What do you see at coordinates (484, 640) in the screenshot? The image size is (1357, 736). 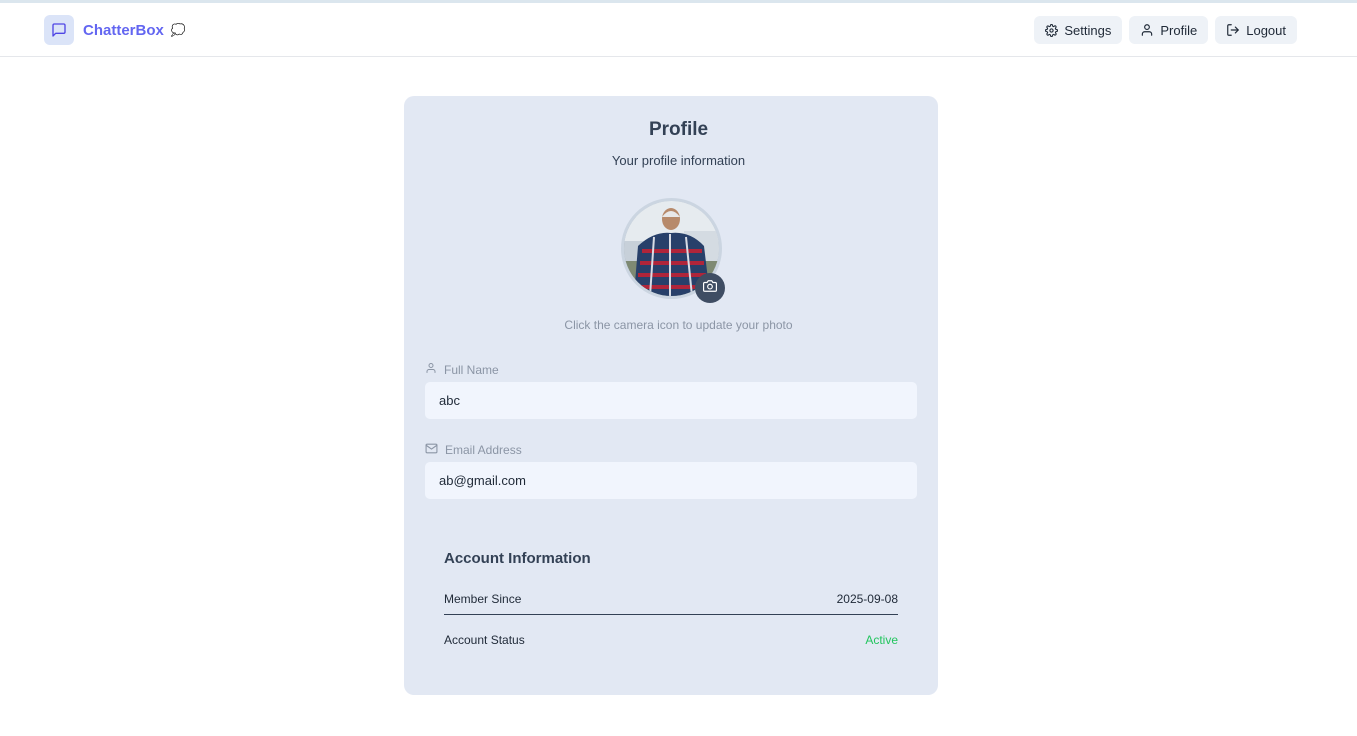 I see `account-status-label: Account Status` at bounding box center [484, 640].